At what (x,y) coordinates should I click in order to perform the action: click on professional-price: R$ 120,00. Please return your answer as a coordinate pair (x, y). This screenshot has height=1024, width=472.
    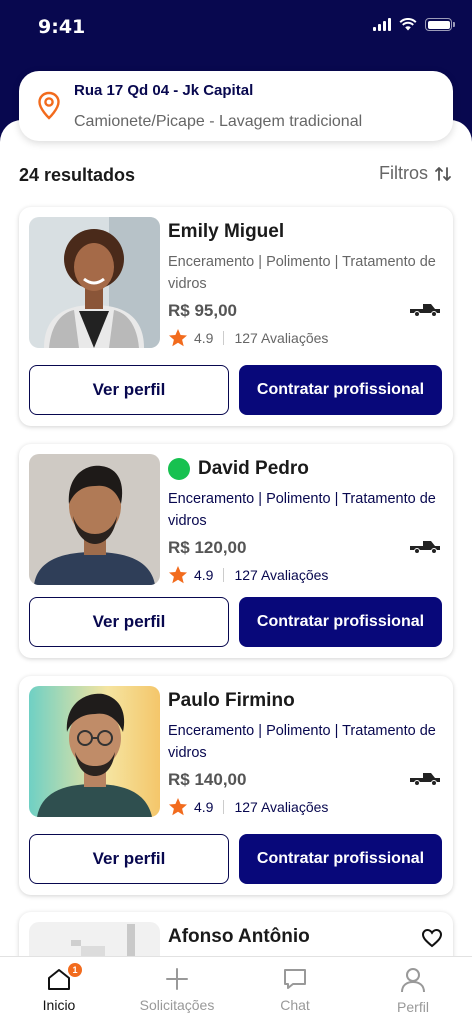
    Looking at the image, I should click on (207, 547).